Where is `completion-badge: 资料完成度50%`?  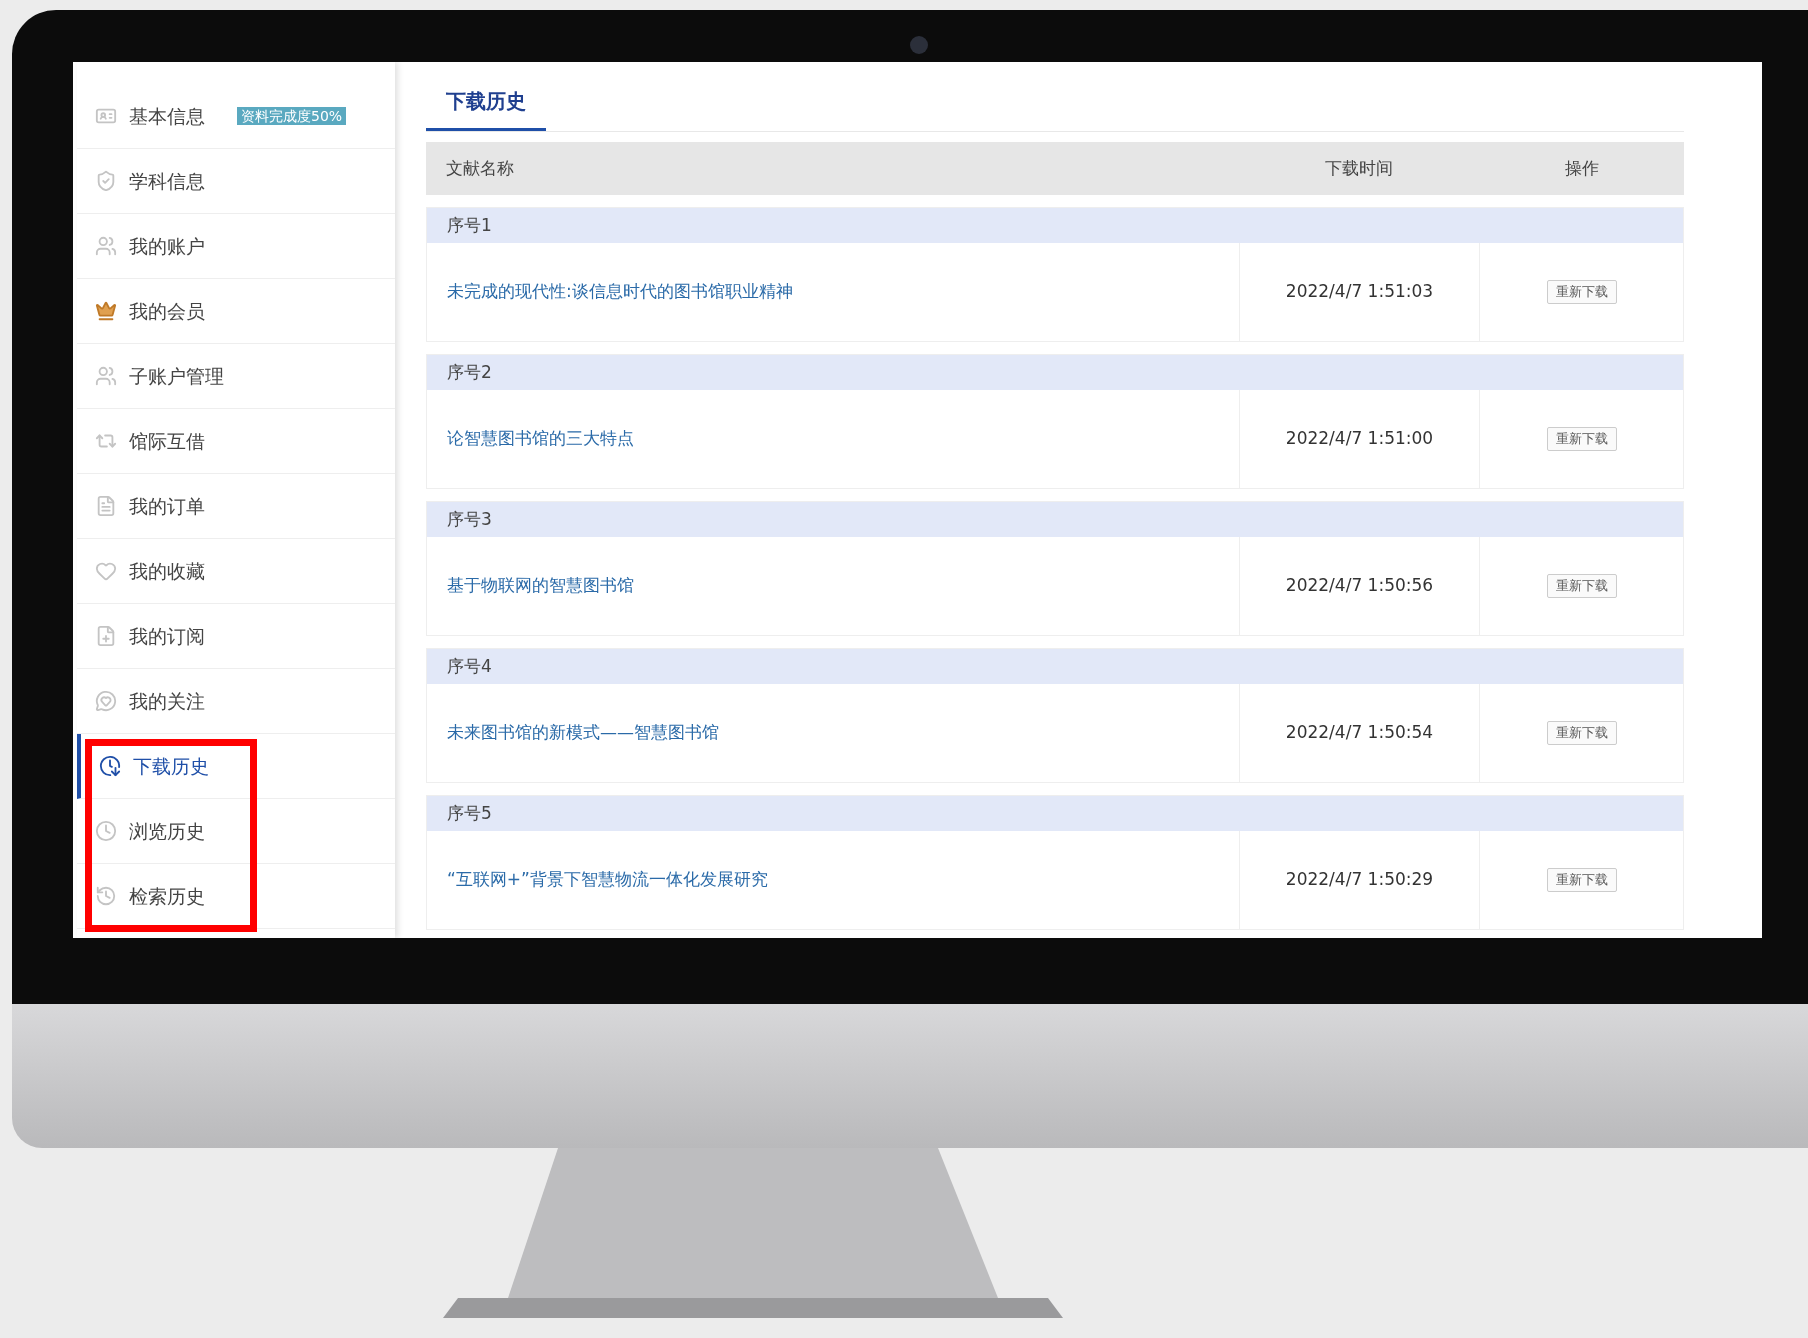
completion-badge: 资料完成度50% is located at coordinates (292, 116).